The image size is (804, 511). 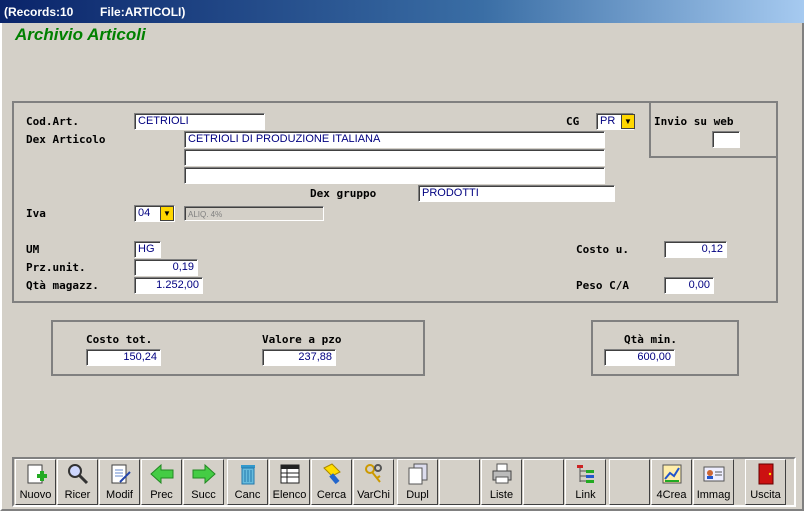 What do you see at coordinates (289, 495) in the screenshot?
I see `elenco-label: Elenco` at bounding box center [289, 495].